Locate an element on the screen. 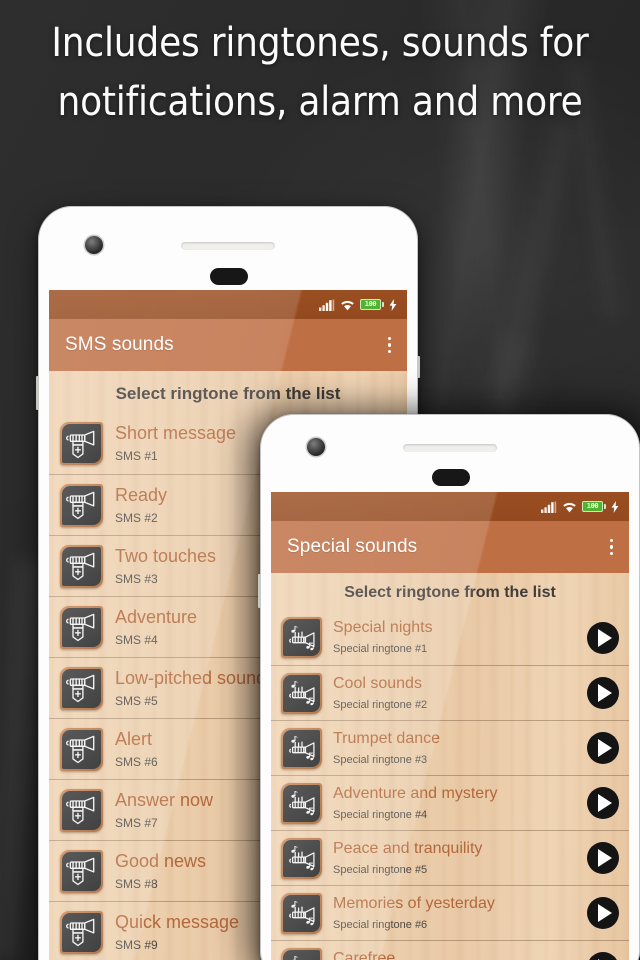 The height and width of the screenshot is (960, 640). ringtone-list-item: Memories of yesterday Special ringtone #6 is located at coordinates (450, 912).